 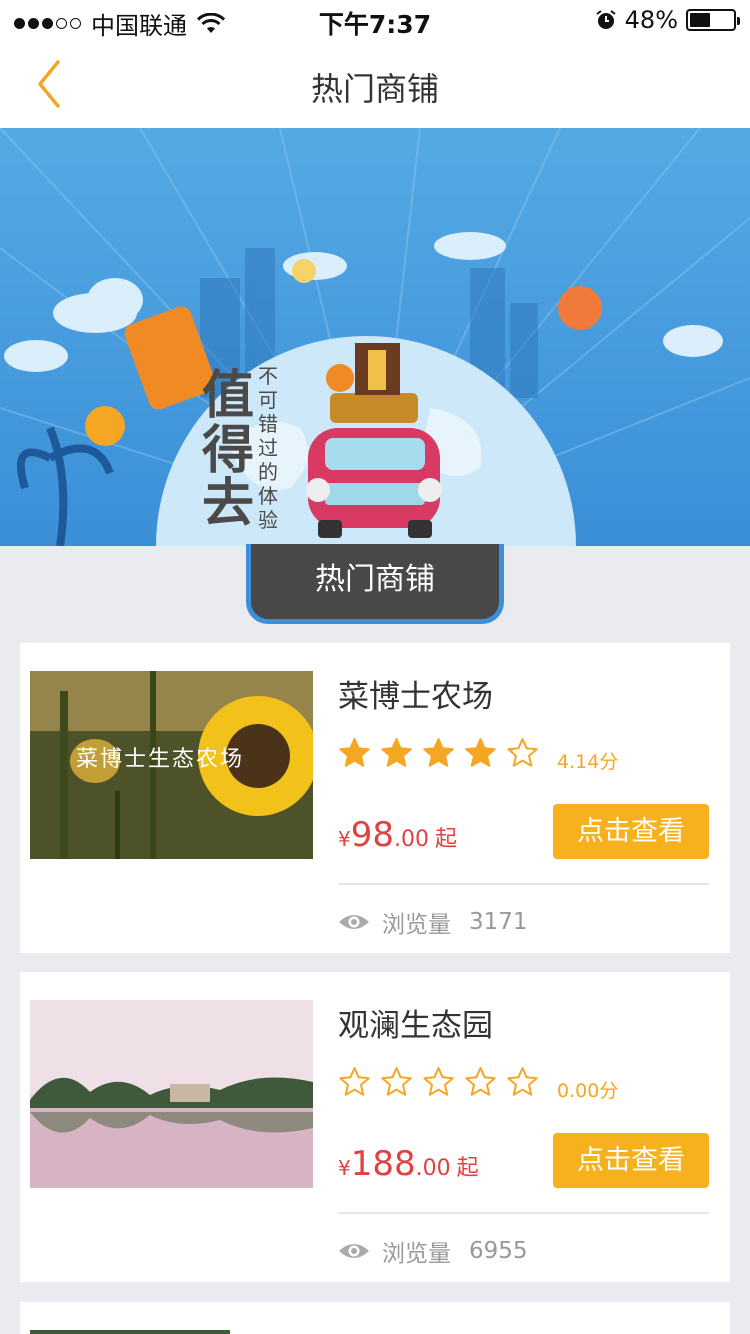 What do you see at coordinates (375, 584) in the screenshot?
I see `section-tab-hot-shops: 热门商铺` at bounding box center [375, 584].